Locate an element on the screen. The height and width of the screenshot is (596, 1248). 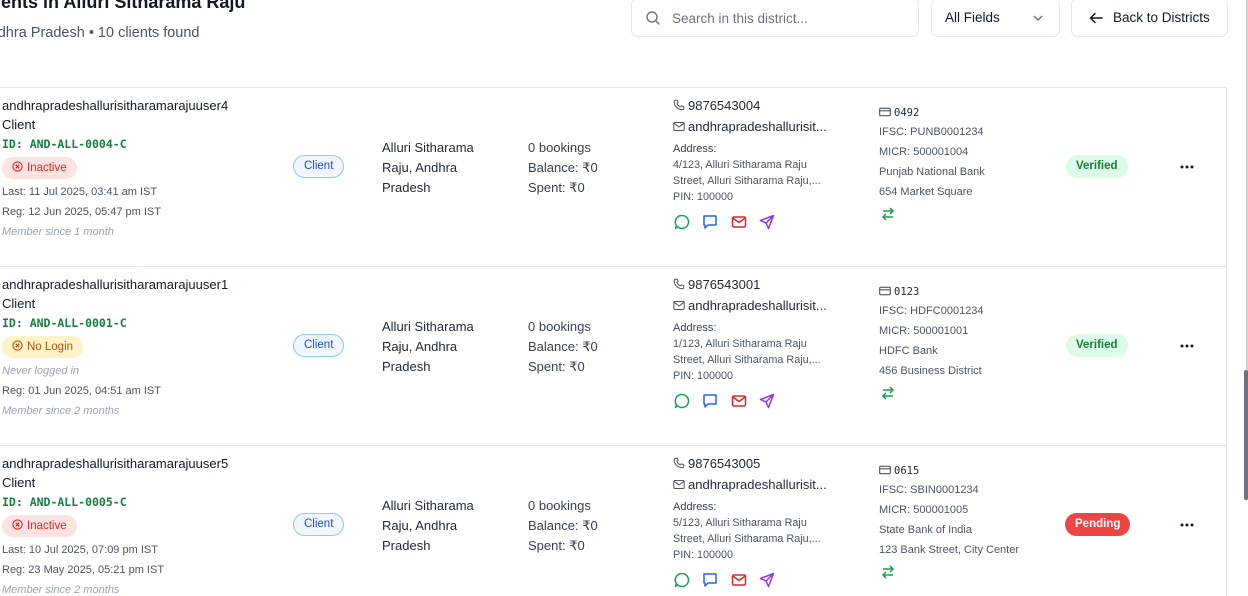
bookings-count: 0 bookings is located at coordinates (559, 505).